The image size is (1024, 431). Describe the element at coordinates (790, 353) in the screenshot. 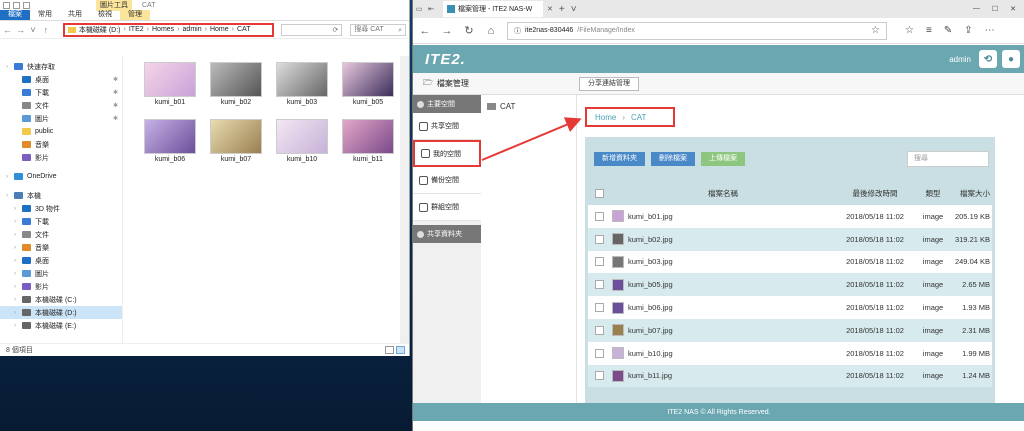

I see `table-row: kumi_b10.jpg 2018/05/18 11:02 image 1.99 MB` at that location.